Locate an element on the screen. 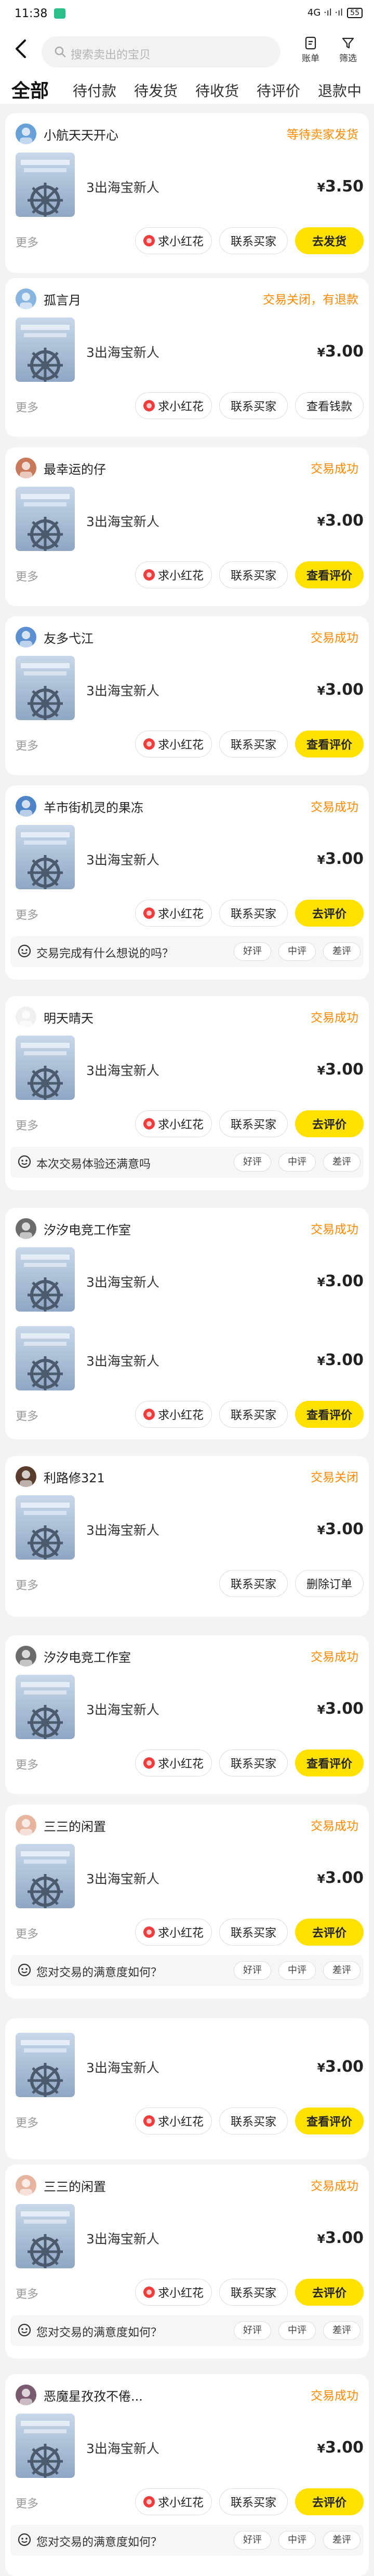  search-input: 搜索卖出的宝贝 is located at coordinates (161, 51).